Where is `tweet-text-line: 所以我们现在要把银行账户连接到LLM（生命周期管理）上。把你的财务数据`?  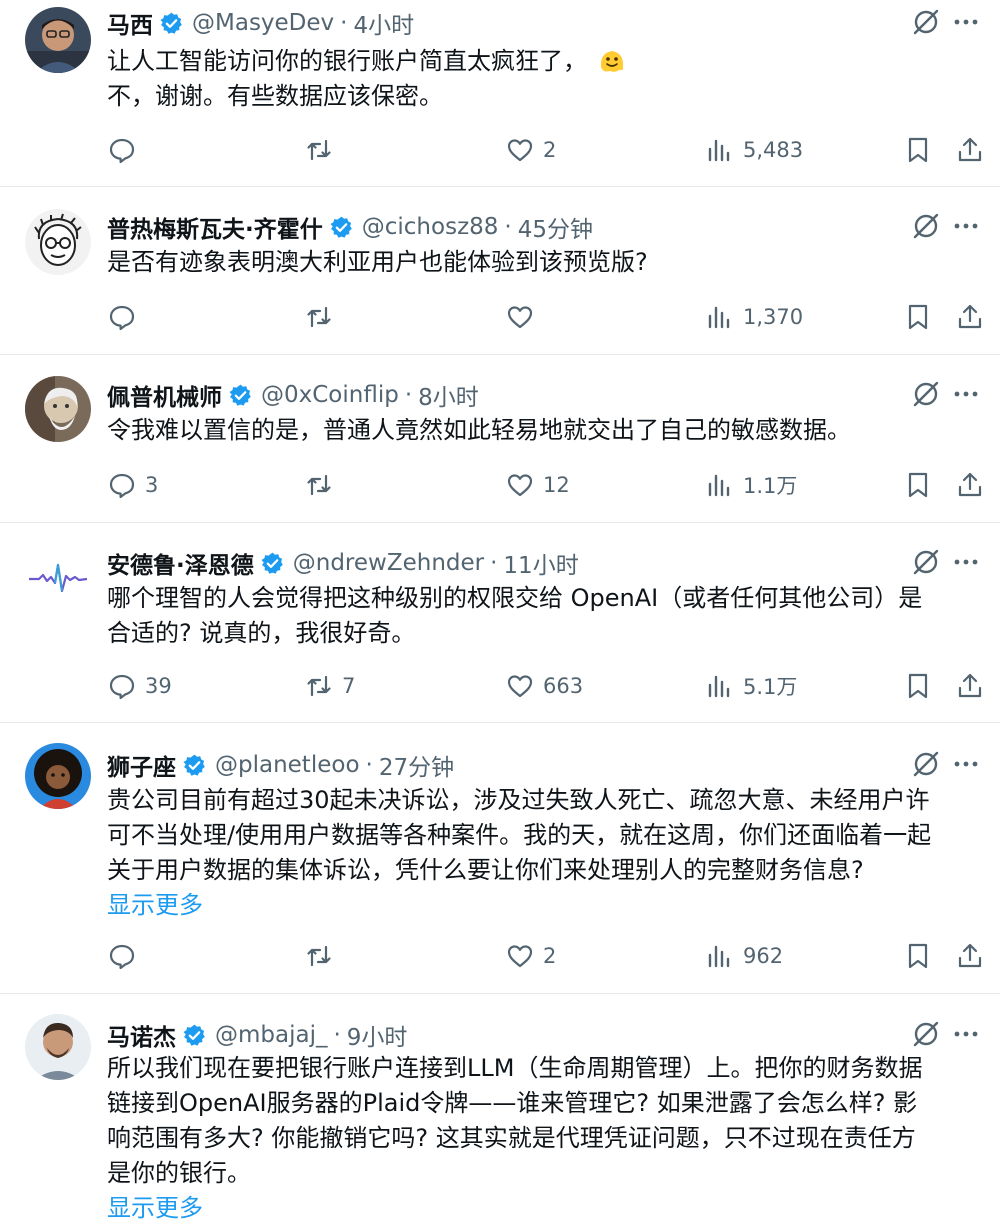
tweet-text-line: 所以我们现在要把银行账户连接到LLM（生命周期管理）上。把你的财务数据 is located at coordinates (515, 1068).